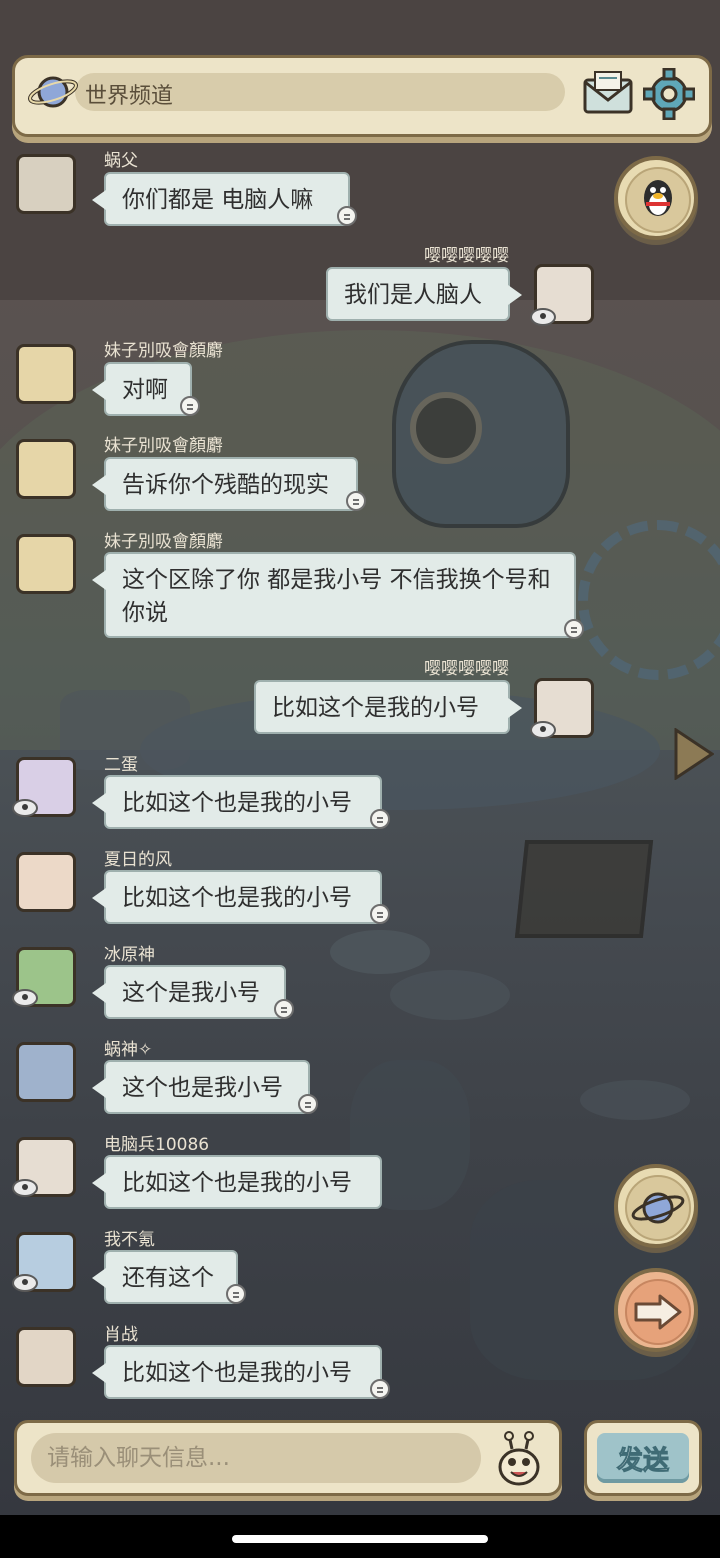 The height and width of the screenshot is (1558, 720). What do you see at coordinates (128, 1050) in the screenshot?
I see `message-sender: 蜗神✧` at bounding box center [128, 1050].